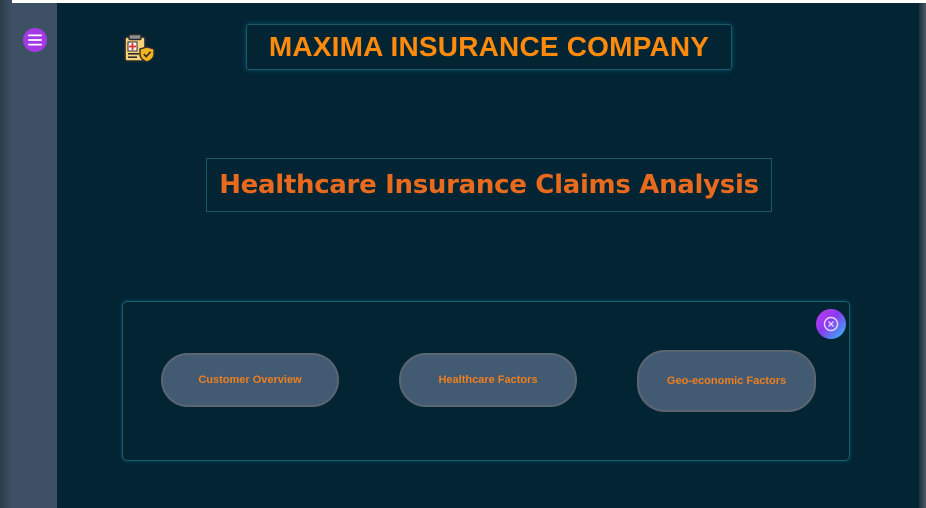  I want to click on company-title-box: MAXIMA INSURANCE COMPANY, so click(489, 47).